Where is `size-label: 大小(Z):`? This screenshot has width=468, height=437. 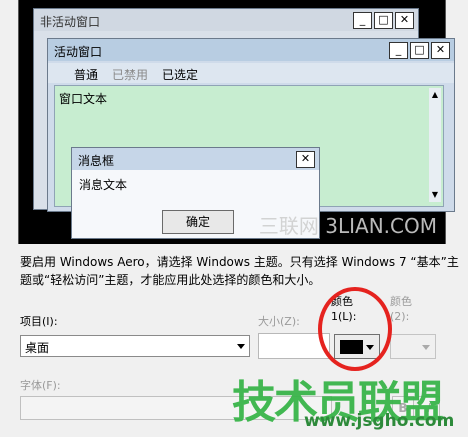
size-label: 大小(Z): is located at coordinates (279, 321).